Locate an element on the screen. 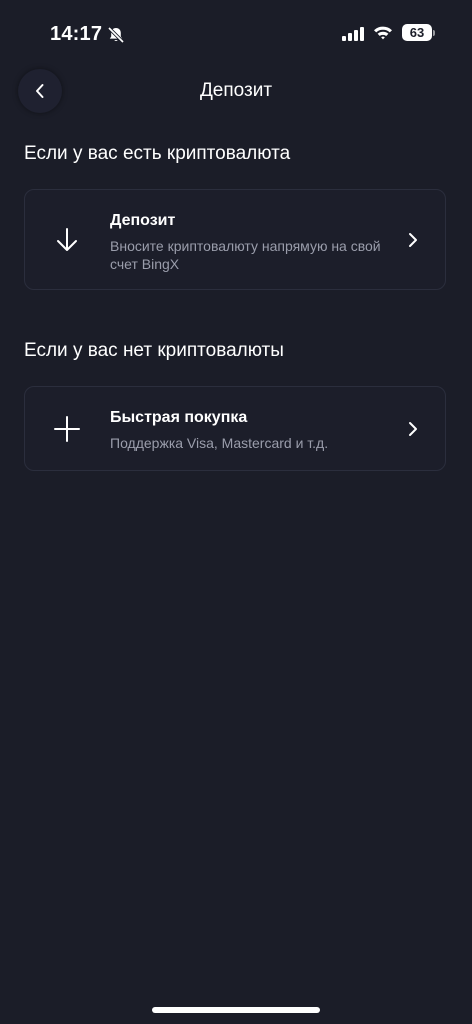 This screenshot has height=1024, width=472. quick-buy-card-description: Поддержка Visa, Mastercard и т.д. is located at coordinates (219, 443).